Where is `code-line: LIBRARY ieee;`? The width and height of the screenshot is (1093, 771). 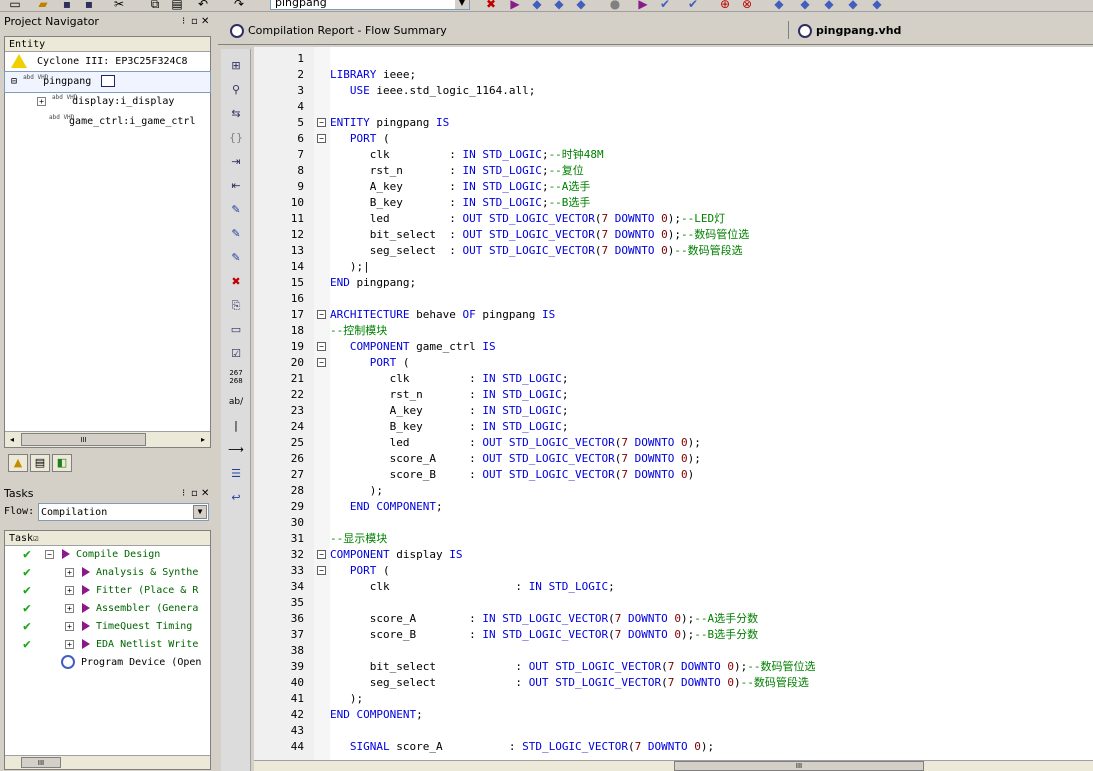 code-line: LIBRARY ieee; is located at coordinates (373, 75).